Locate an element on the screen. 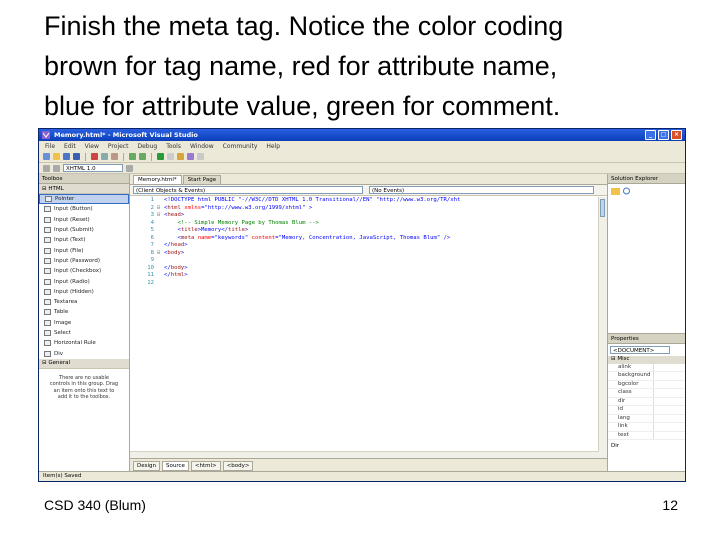 The height and width of the screenshot is (540, 720). open-file-icon is located at coordinates (56, 156).